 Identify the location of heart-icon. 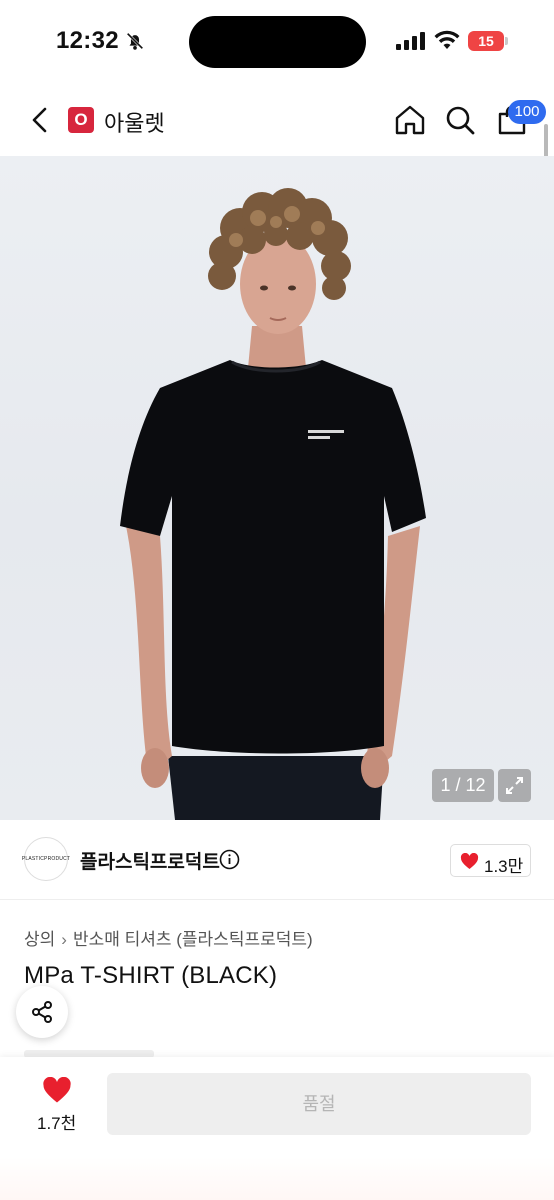
(469, 861).